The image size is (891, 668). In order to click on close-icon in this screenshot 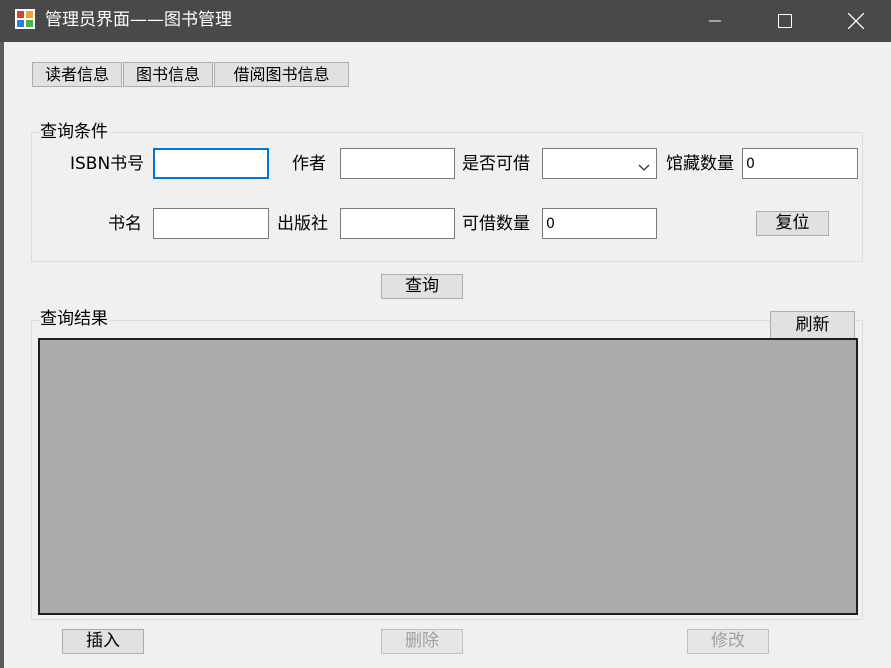, I will do `click(856, 21)`.